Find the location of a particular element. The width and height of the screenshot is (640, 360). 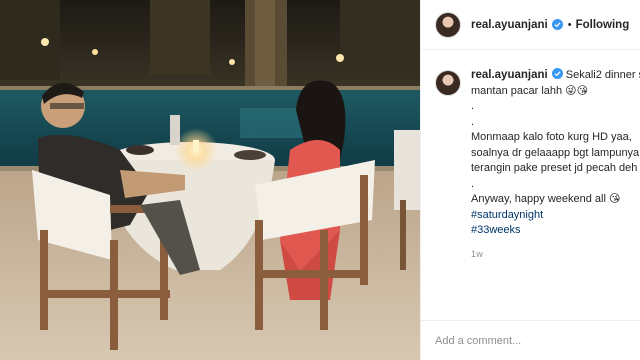

caption-body: real.ayuanjani Sekali2 dinner sm is located at coordinates (555, 76).